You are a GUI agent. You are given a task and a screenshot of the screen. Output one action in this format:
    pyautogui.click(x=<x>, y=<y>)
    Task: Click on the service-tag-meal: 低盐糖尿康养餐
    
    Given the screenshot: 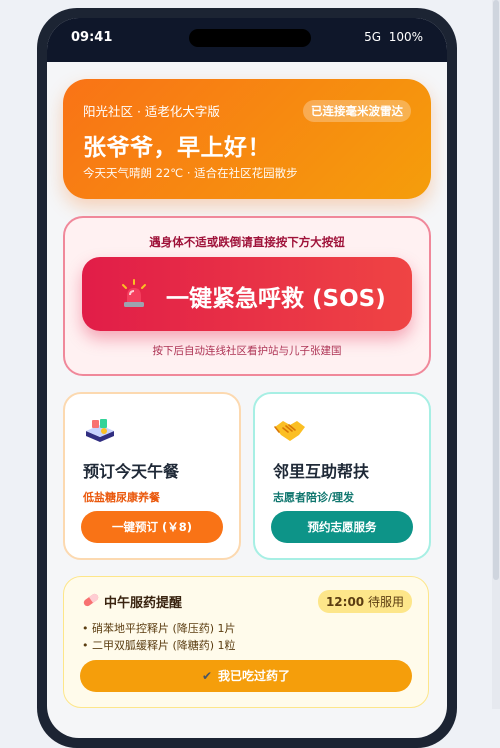 What is the action you would take?
    pyautogui.click(x=121, y=497)
    